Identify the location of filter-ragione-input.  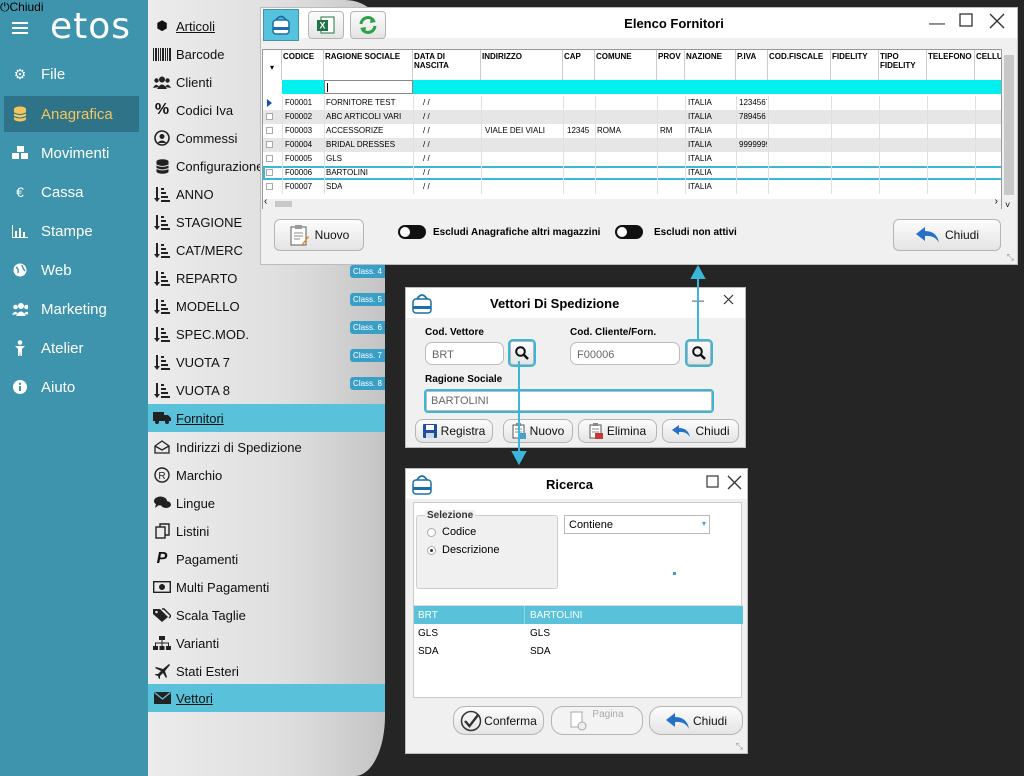
(368, 87).